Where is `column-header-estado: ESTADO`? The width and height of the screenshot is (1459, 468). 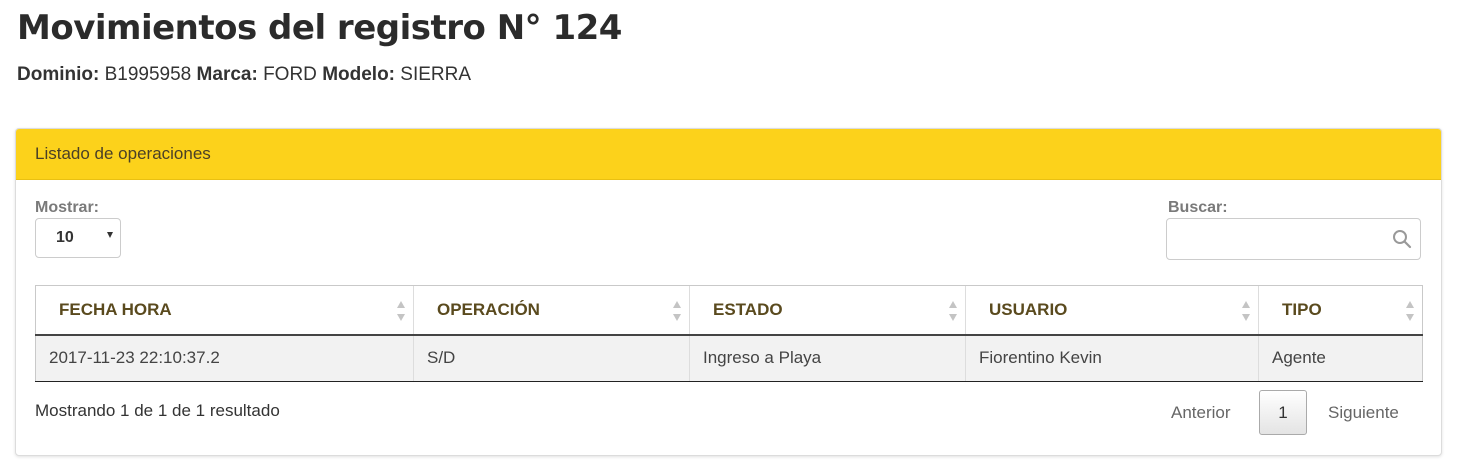 column-header-estado: ESTADO is located at coordinates (827, 310).